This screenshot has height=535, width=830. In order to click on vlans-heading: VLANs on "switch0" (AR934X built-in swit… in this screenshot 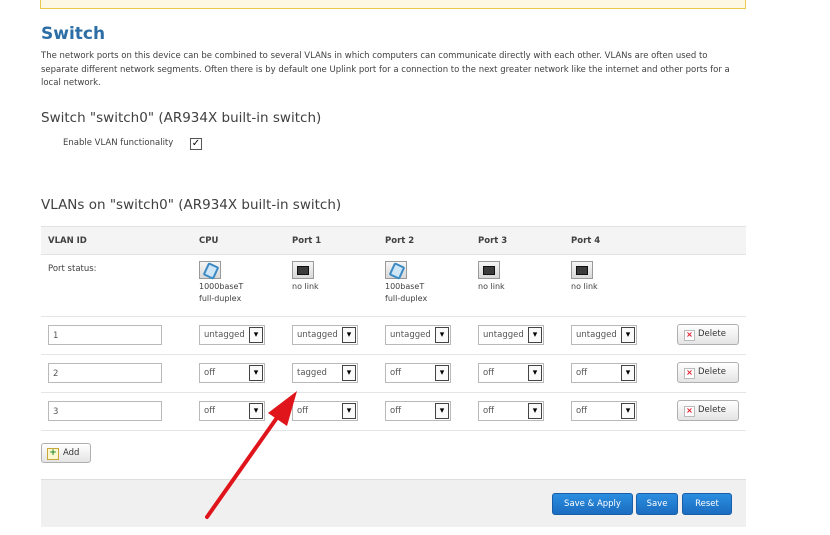, I will do `click(191, 205)`.